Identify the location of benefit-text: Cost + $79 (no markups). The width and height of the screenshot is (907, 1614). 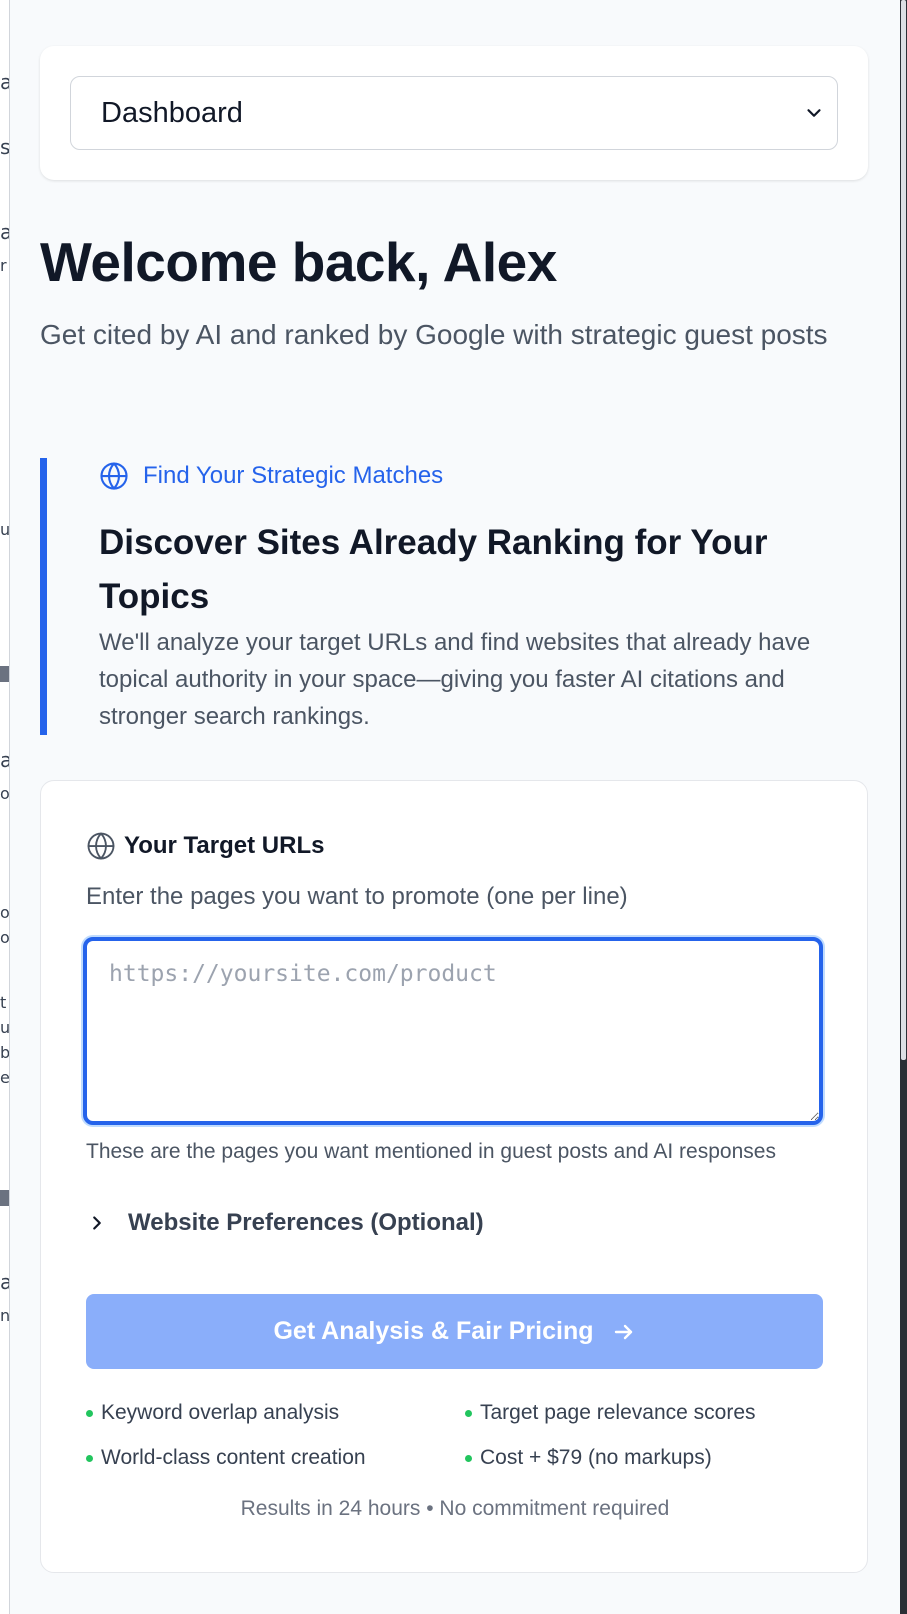
(596, 1457).